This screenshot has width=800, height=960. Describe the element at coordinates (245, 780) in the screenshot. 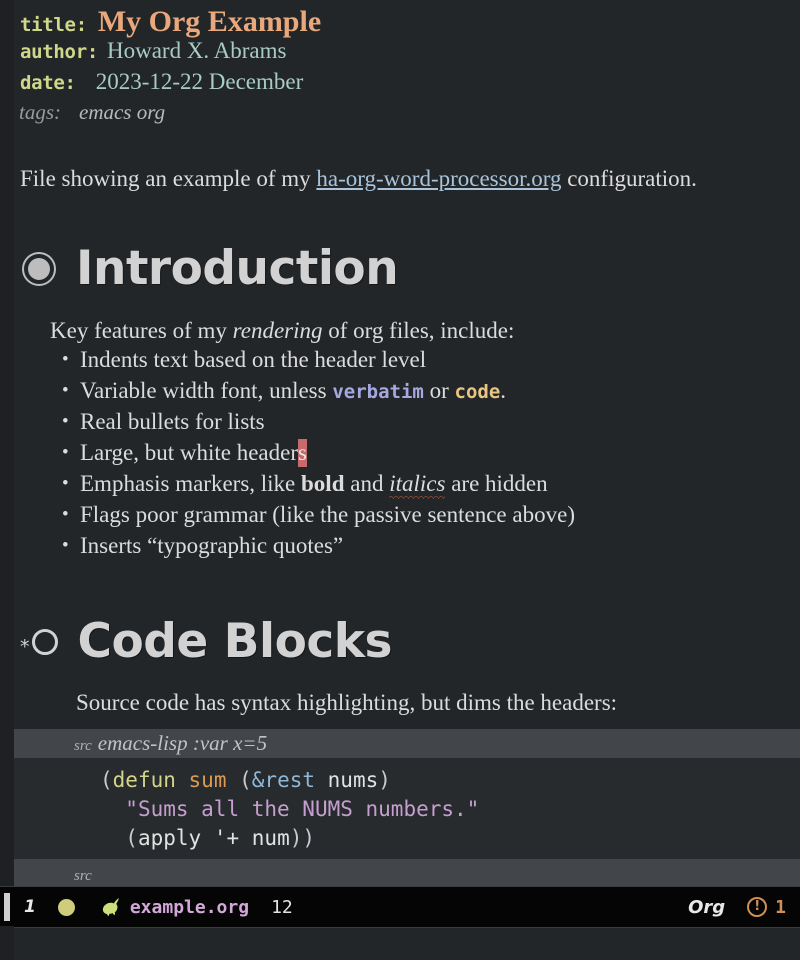

I see `code-line: (defun sum (&rest nums)` at that location.